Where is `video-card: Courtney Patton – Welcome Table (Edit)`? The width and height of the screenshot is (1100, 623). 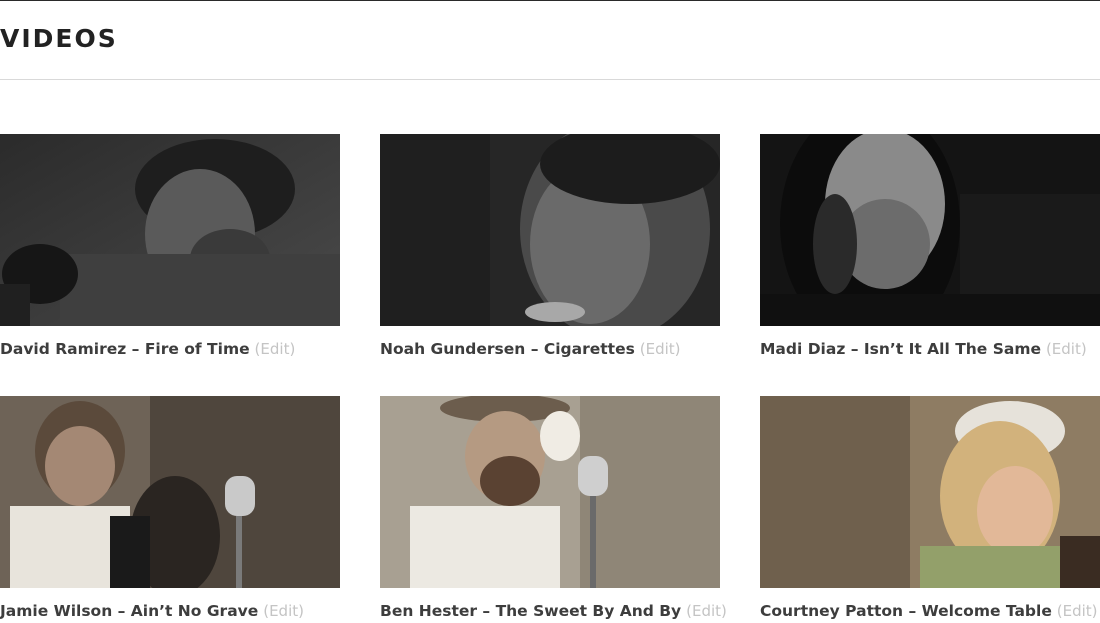 video-card: Courtney Patton – Welcome Table (Edit) is located at coordinates (930, 508).